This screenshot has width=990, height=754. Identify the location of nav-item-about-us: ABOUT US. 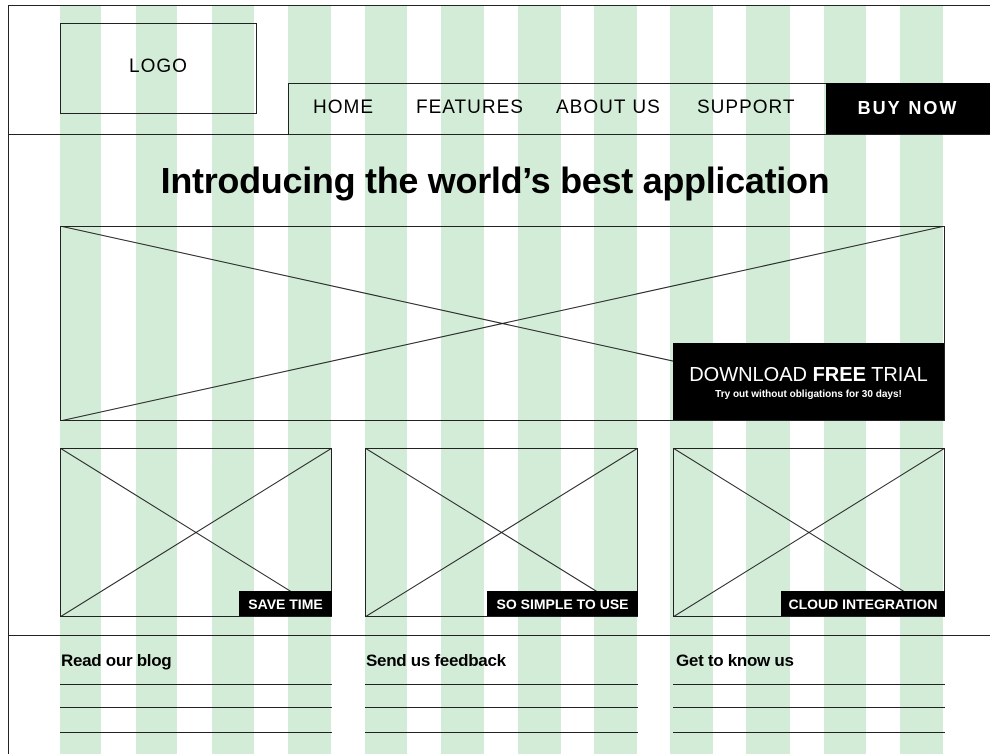
(608, 108).